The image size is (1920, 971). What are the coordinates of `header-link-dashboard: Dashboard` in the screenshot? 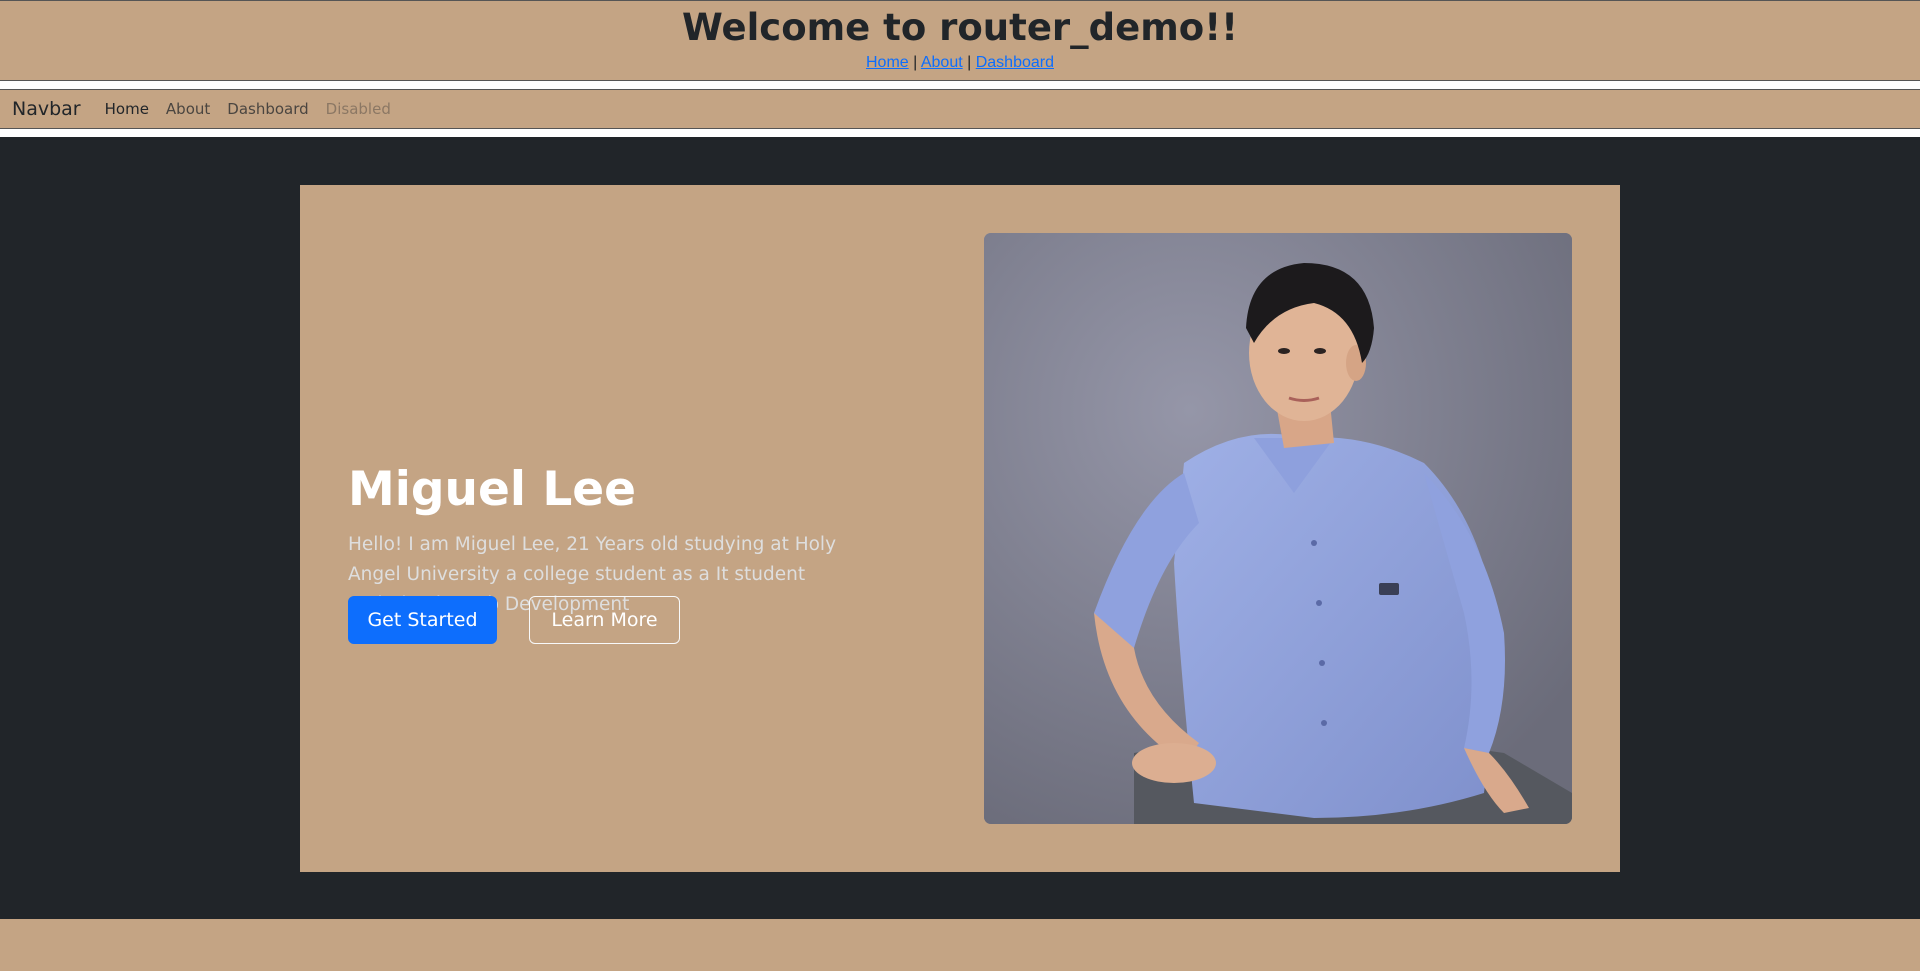 It's located at (1015, 62).